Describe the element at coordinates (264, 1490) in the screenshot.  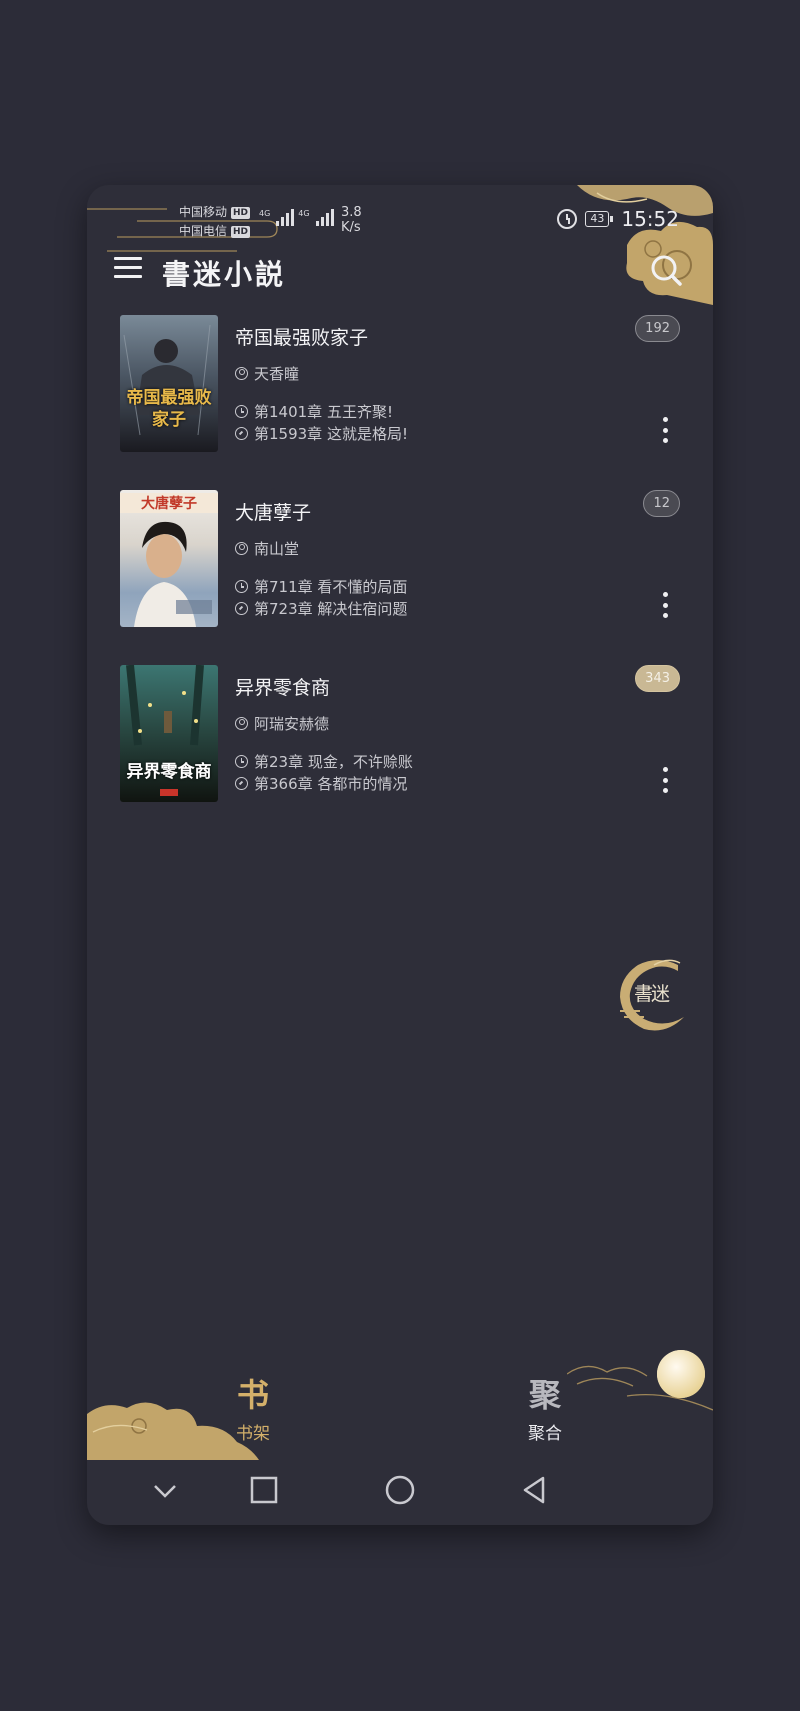
I see `square-icon` at that location.